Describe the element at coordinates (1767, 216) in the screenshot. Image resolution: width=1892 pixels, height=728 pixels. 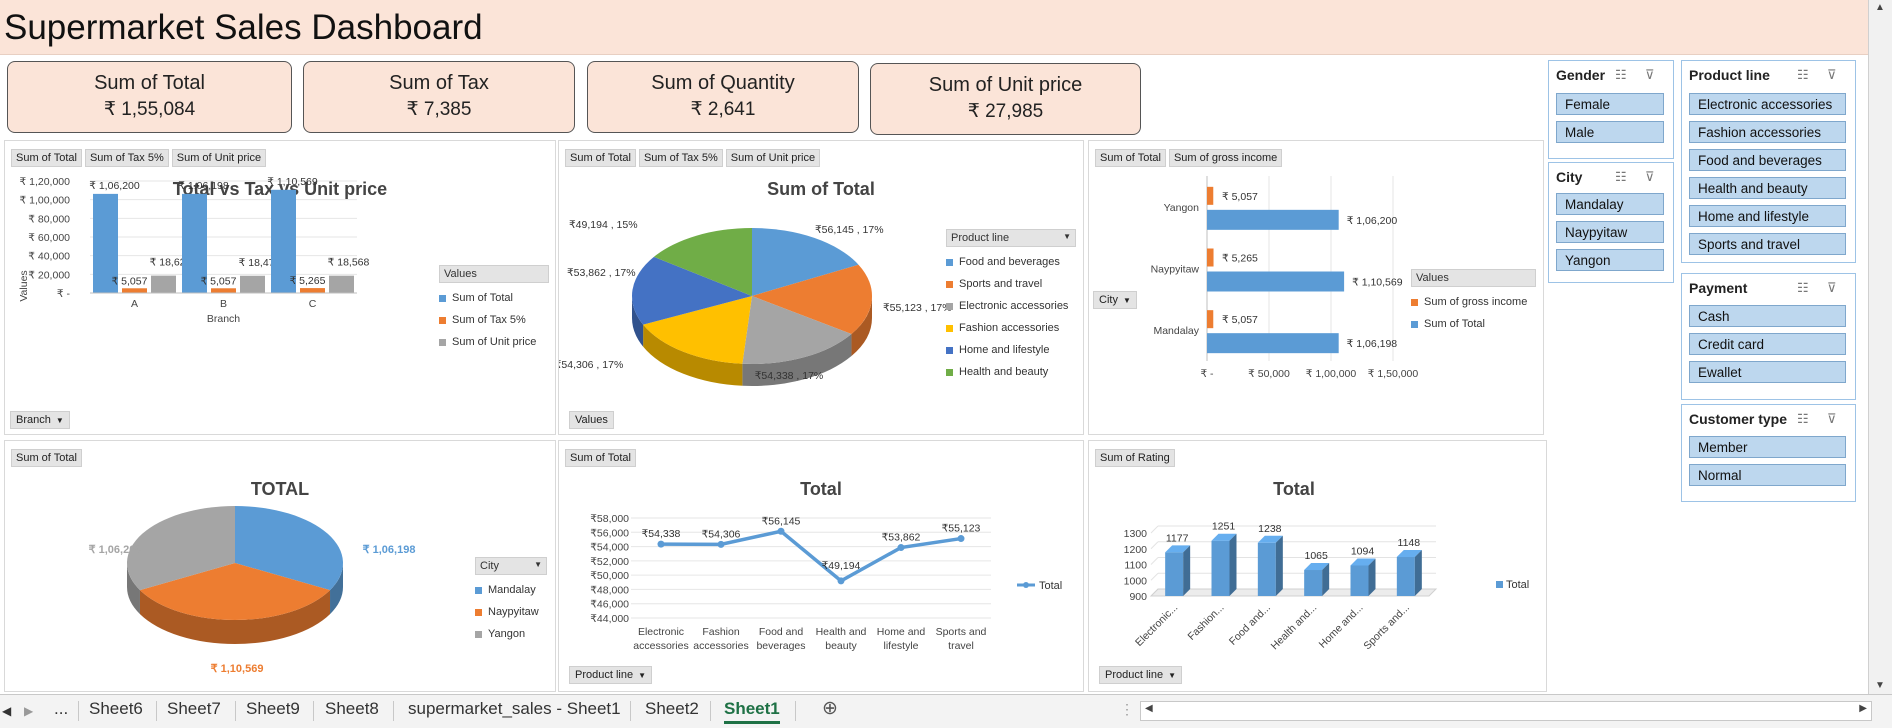
I see `slicer-item-home-and-lifestyle: Home and lifestyle` at that location.